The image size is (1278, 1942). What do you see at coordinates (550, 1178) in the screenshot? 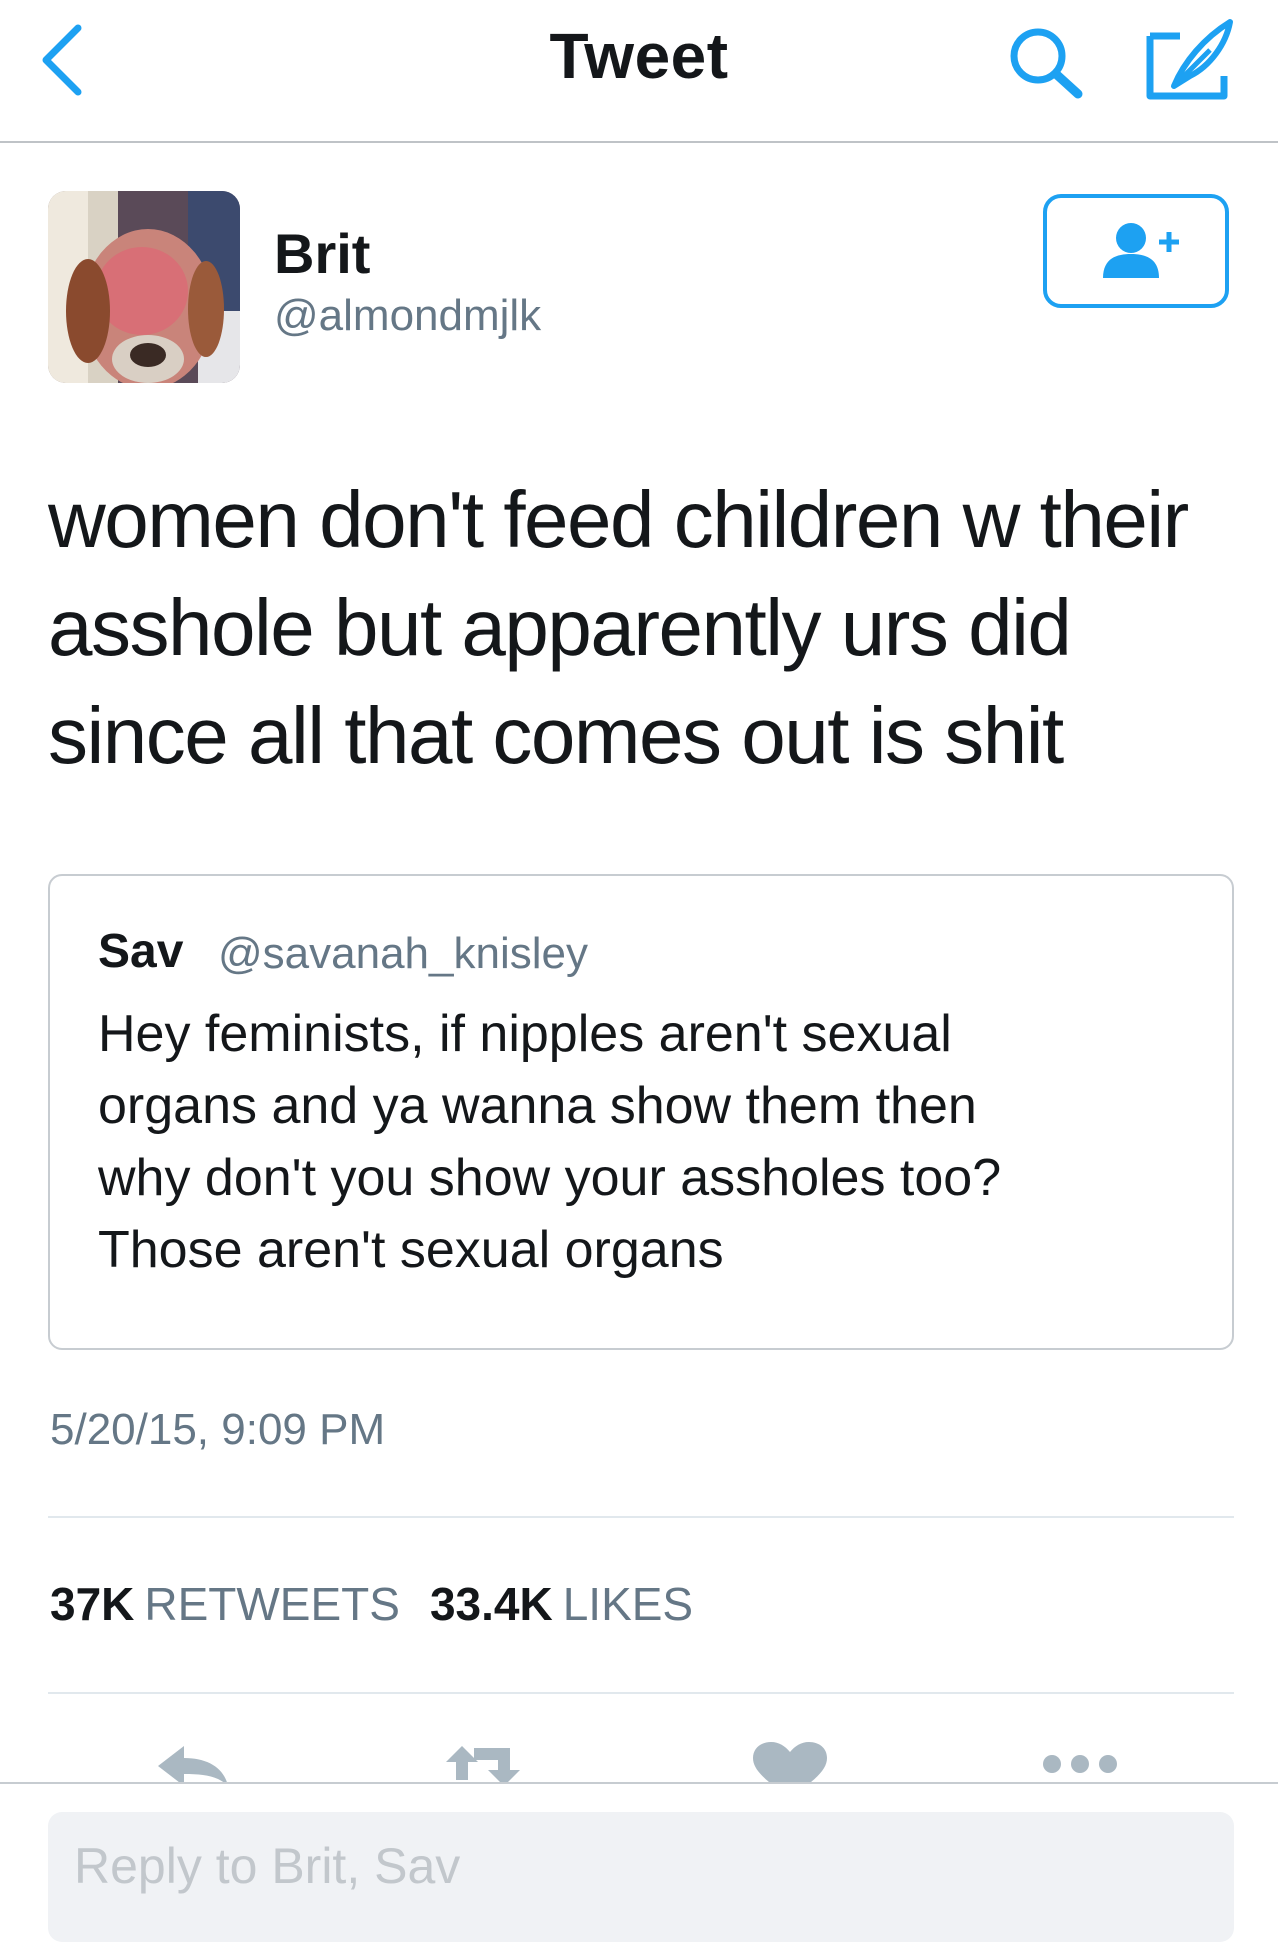
I see `quoted-line: why don't you show your assholes too?` at bounding box center [550, 1178].